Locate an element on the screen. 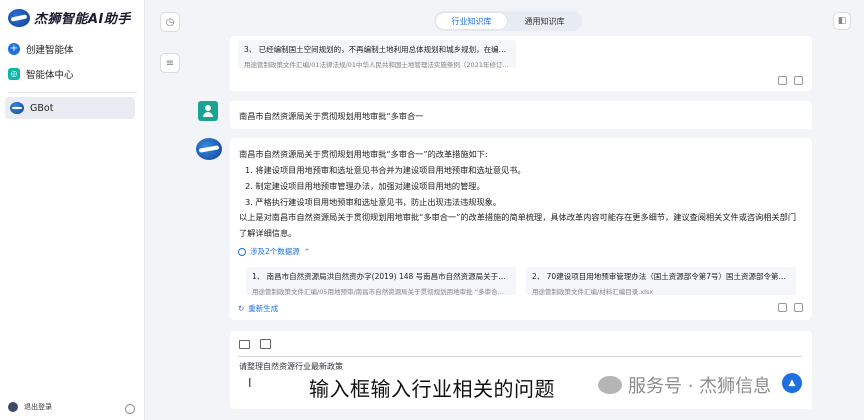 This screenshot has height=420, width=864. user-message-text: 南昌市自然资源局关于贯彻规划用地审批“多审合一 is located at coordinates (331, 116).